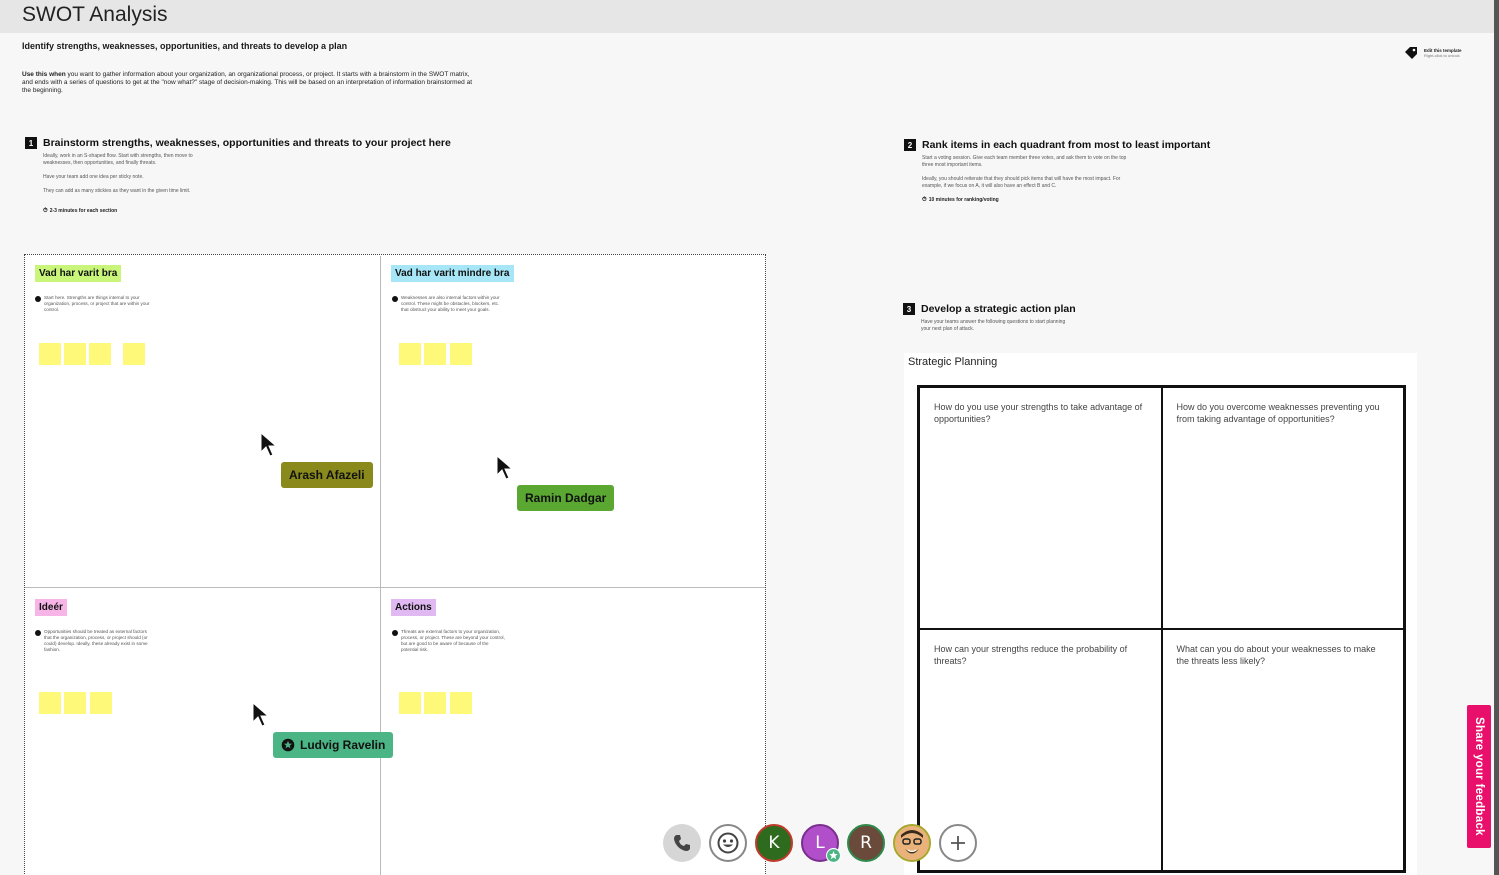 The image size is (1499, 875). What do you see at coordinates (749, 16) in the screenshot?
I see `top-bar` at bounding box center [749, 16].